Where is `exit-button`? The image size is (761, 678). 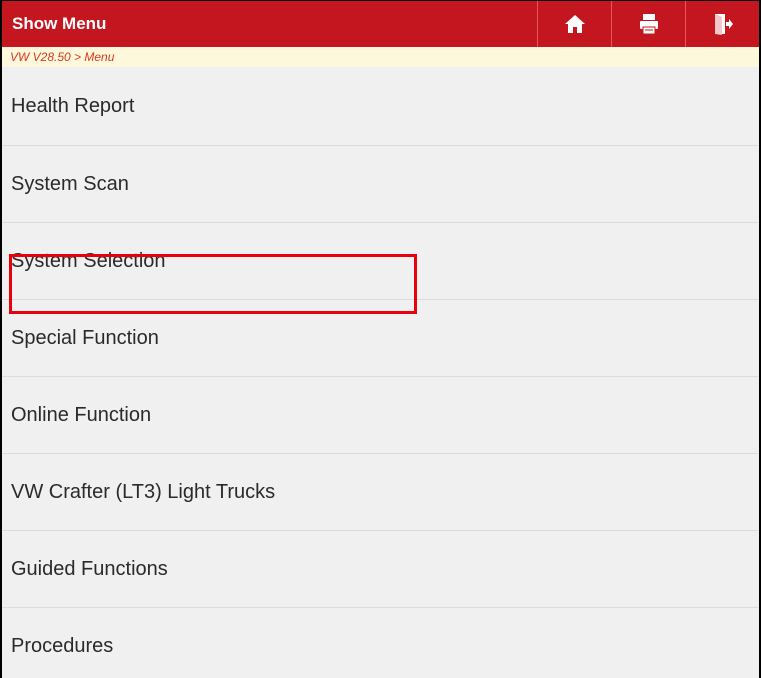
exit-button is located at coordinates (722, 24).